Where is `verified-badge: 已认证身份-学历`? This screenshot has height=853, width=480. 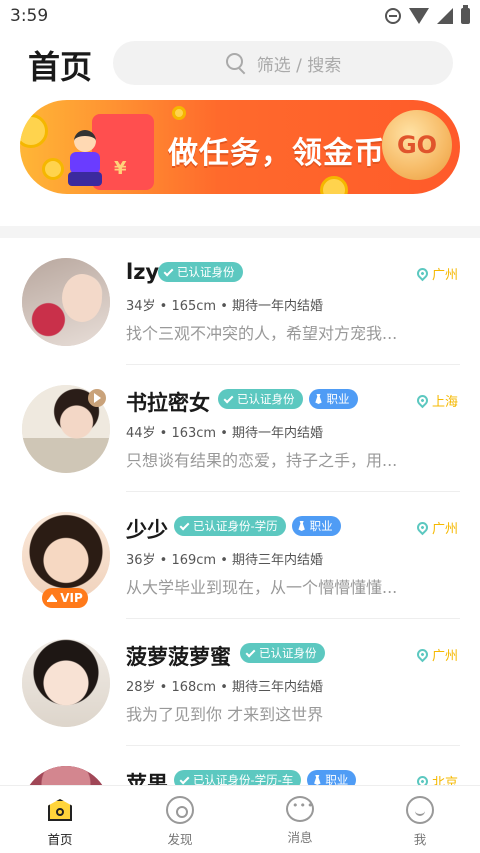
verified-badge: 已认证身份-学历 is located at coordinates (230, 526).